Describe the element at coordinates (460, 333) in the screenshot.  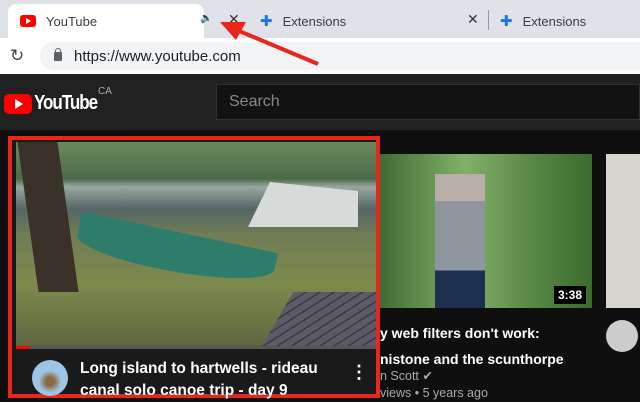
I see `title-line: y web filters don't work:` at that location.